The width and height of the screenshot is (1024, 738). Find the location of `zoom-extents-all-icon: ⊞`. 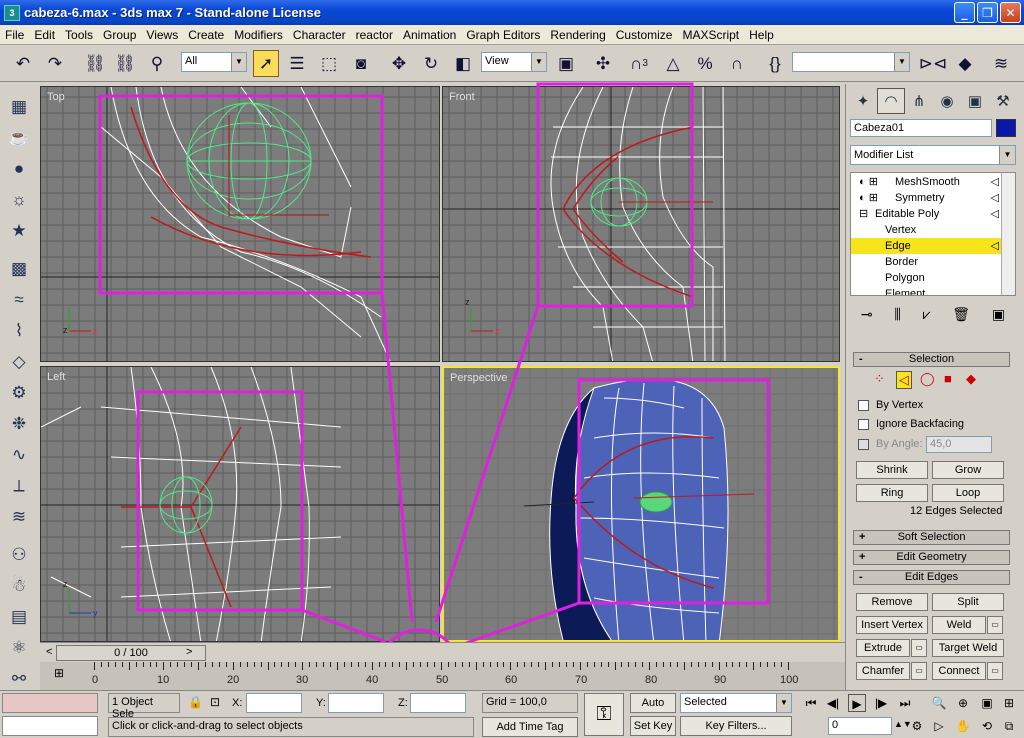

zoom-extents-all-icon: ⊞ is located at coordinates (1009, 703).